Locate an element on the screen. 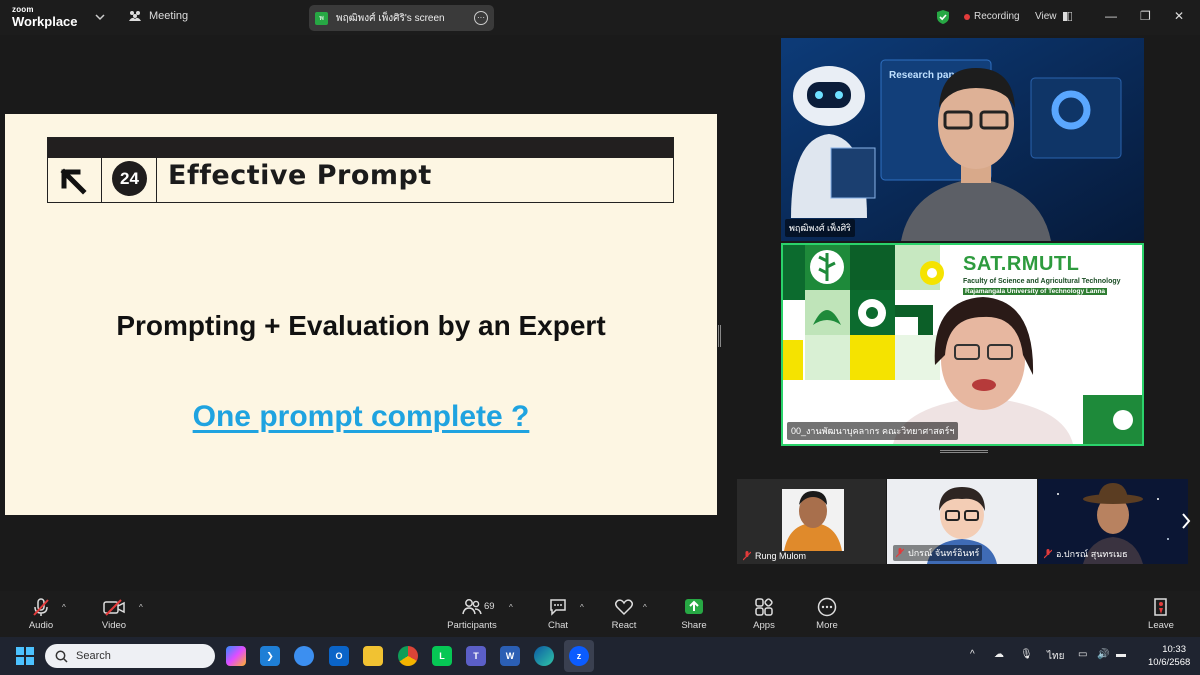 The image size is (1200, 675). more-options-icon: ··· is located at coordinates (481, 18).